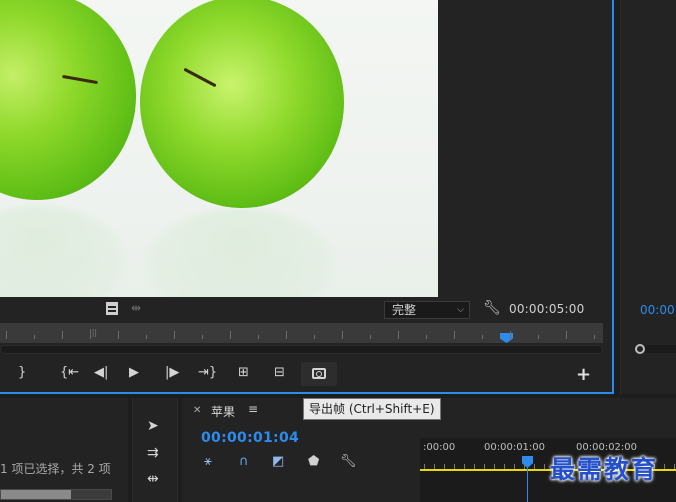 The width and height of the screenshot is (676, 502). What do you see at coordinates (69, 373) in the screenshot?
I see `go-to-in-icon: {⇤` at bounding box center [69, 373].